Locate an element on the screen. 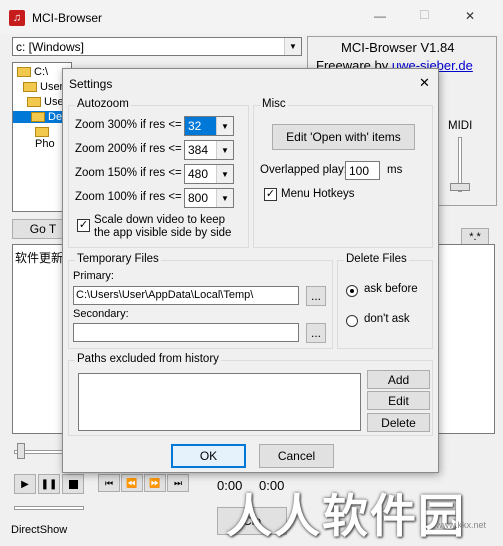  zoom-300-select: 32 ▼ is located at coordinates (209, 126).